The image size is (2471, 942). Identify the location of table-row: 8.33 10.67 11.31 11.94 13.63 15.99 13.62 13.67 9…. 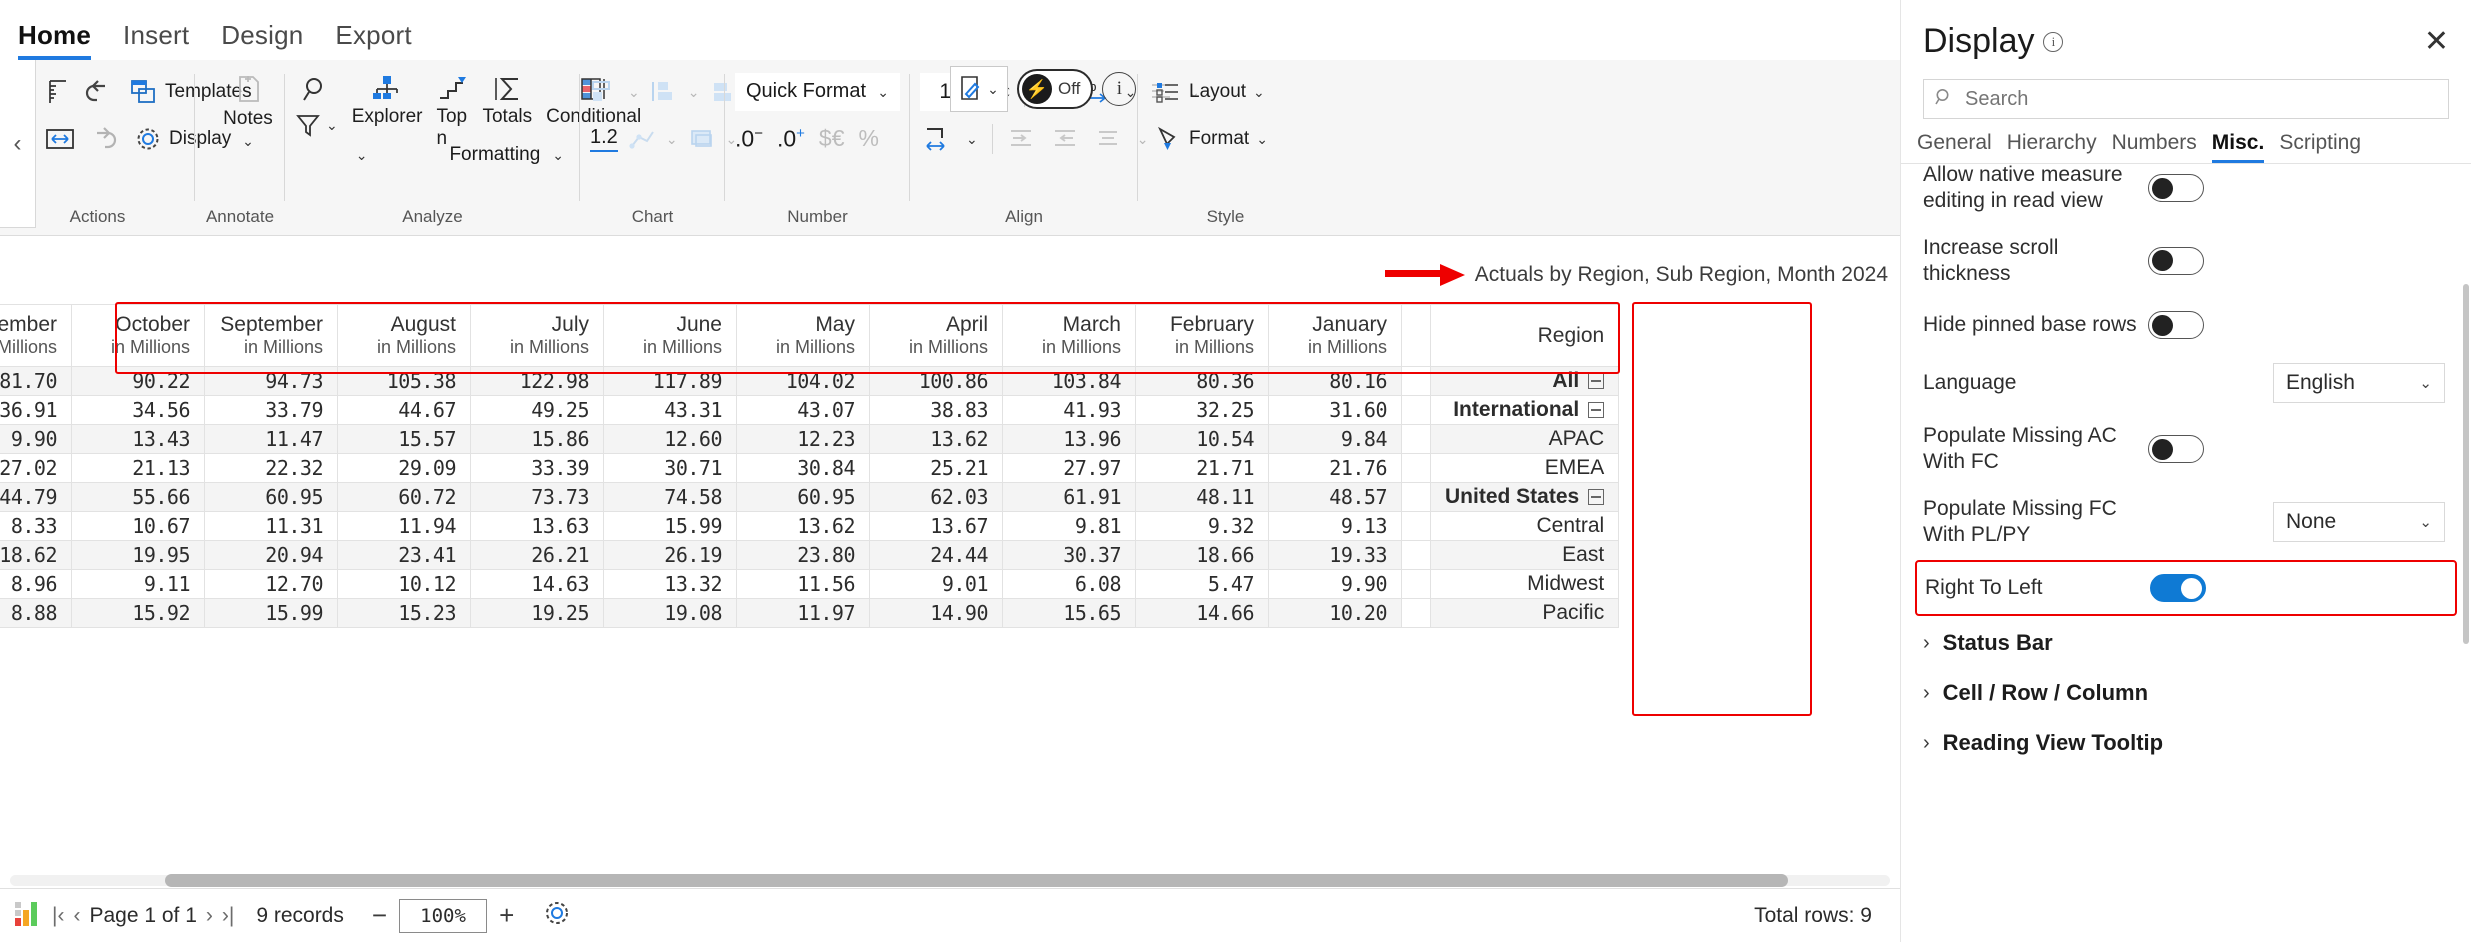
(810, 526).